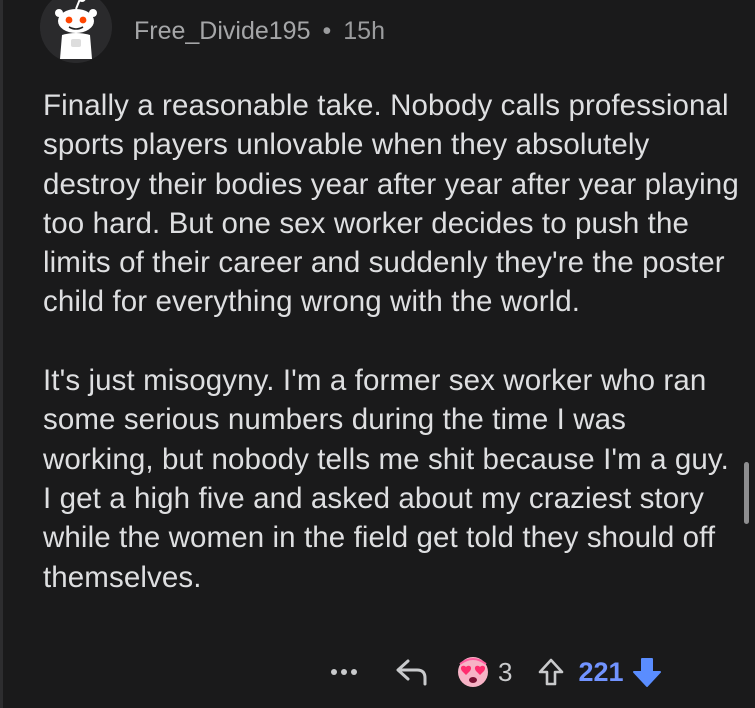  I want to click on reply-arrow-icon, so click(411, 672).